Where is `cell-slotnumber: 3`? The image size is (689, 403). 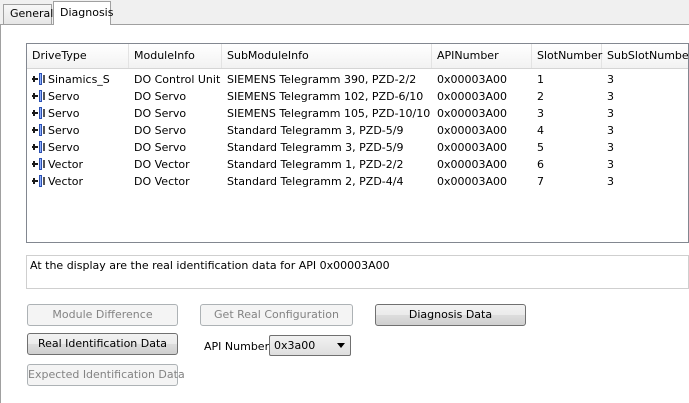
cell-slotnumber: 3 is located at coordinates (567, 113).